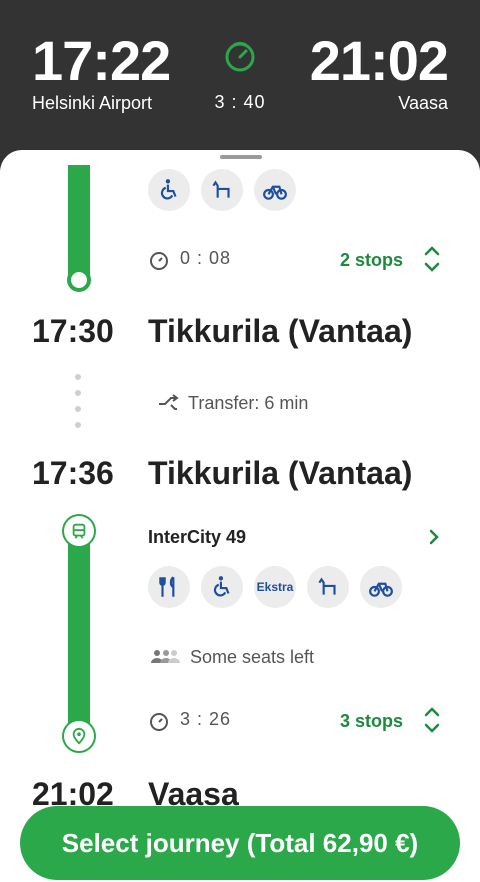 The height and width of the screenshot is (882, 480). Describe the element at coordinates (379, 60) in the screenshot. I see `arrival-time: 21:02` at that location.